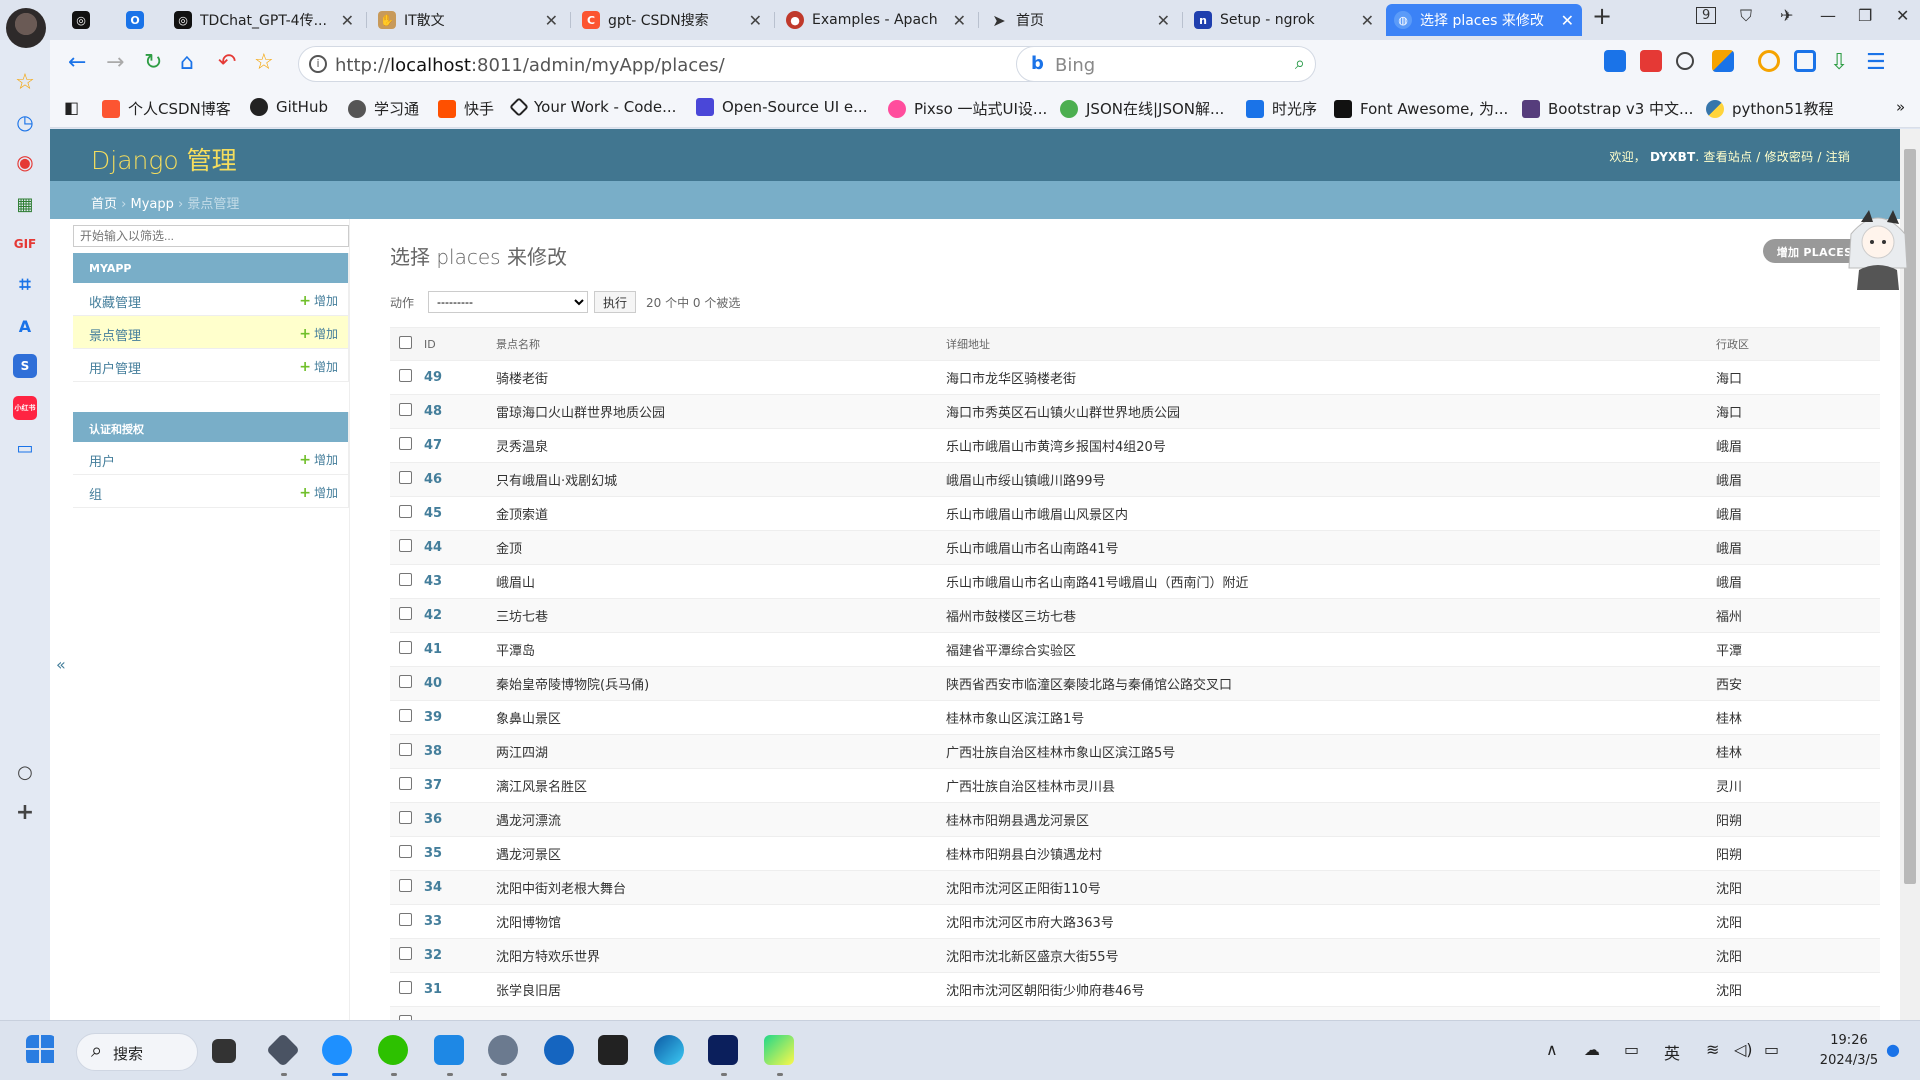  I want to click on table-row: 38 两江四湖 广西壮族自治区桂林市象山区滨江路5号 桂林, so click(1135, 751).